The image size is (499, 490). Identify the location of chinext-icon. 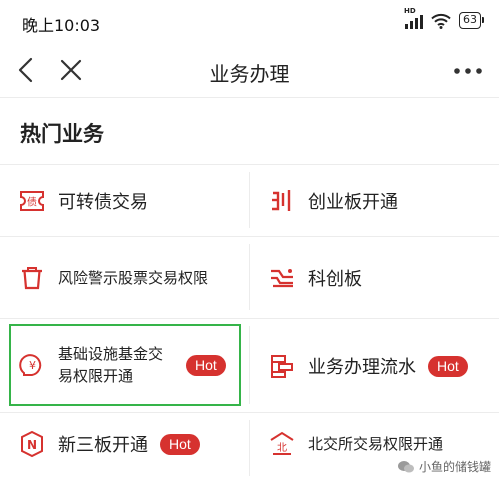
(281, 200).